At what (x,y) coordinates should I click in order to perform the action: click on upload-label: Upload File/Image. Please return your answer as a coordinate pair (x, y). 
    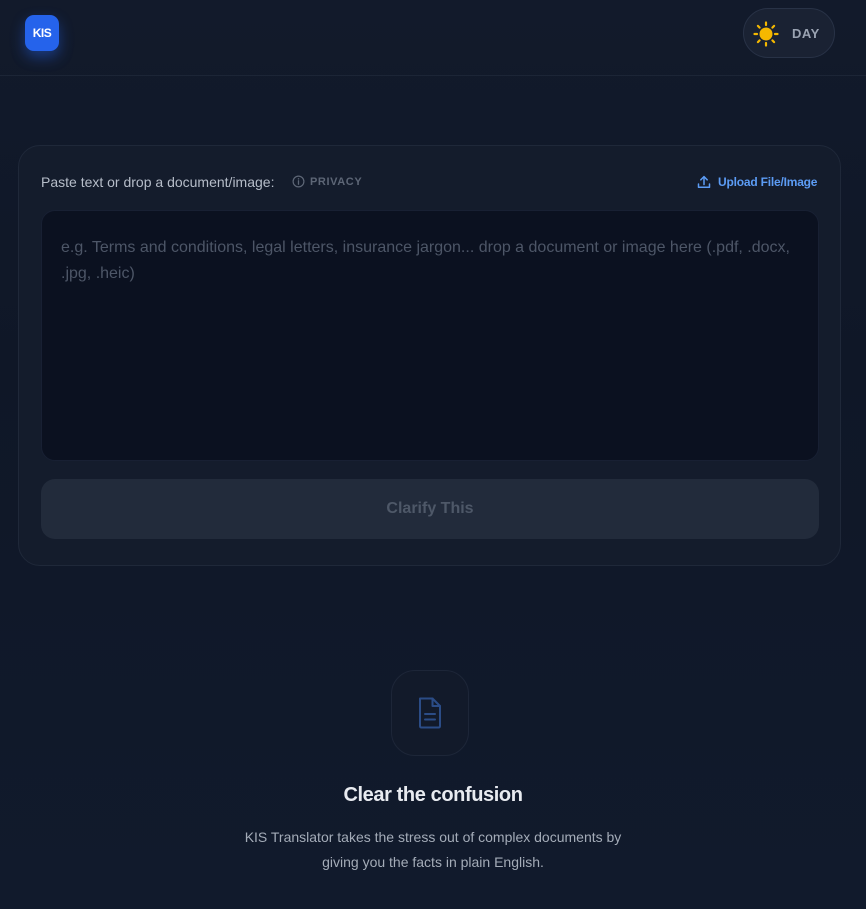
    Looking at the image, I should click on (768, 182).